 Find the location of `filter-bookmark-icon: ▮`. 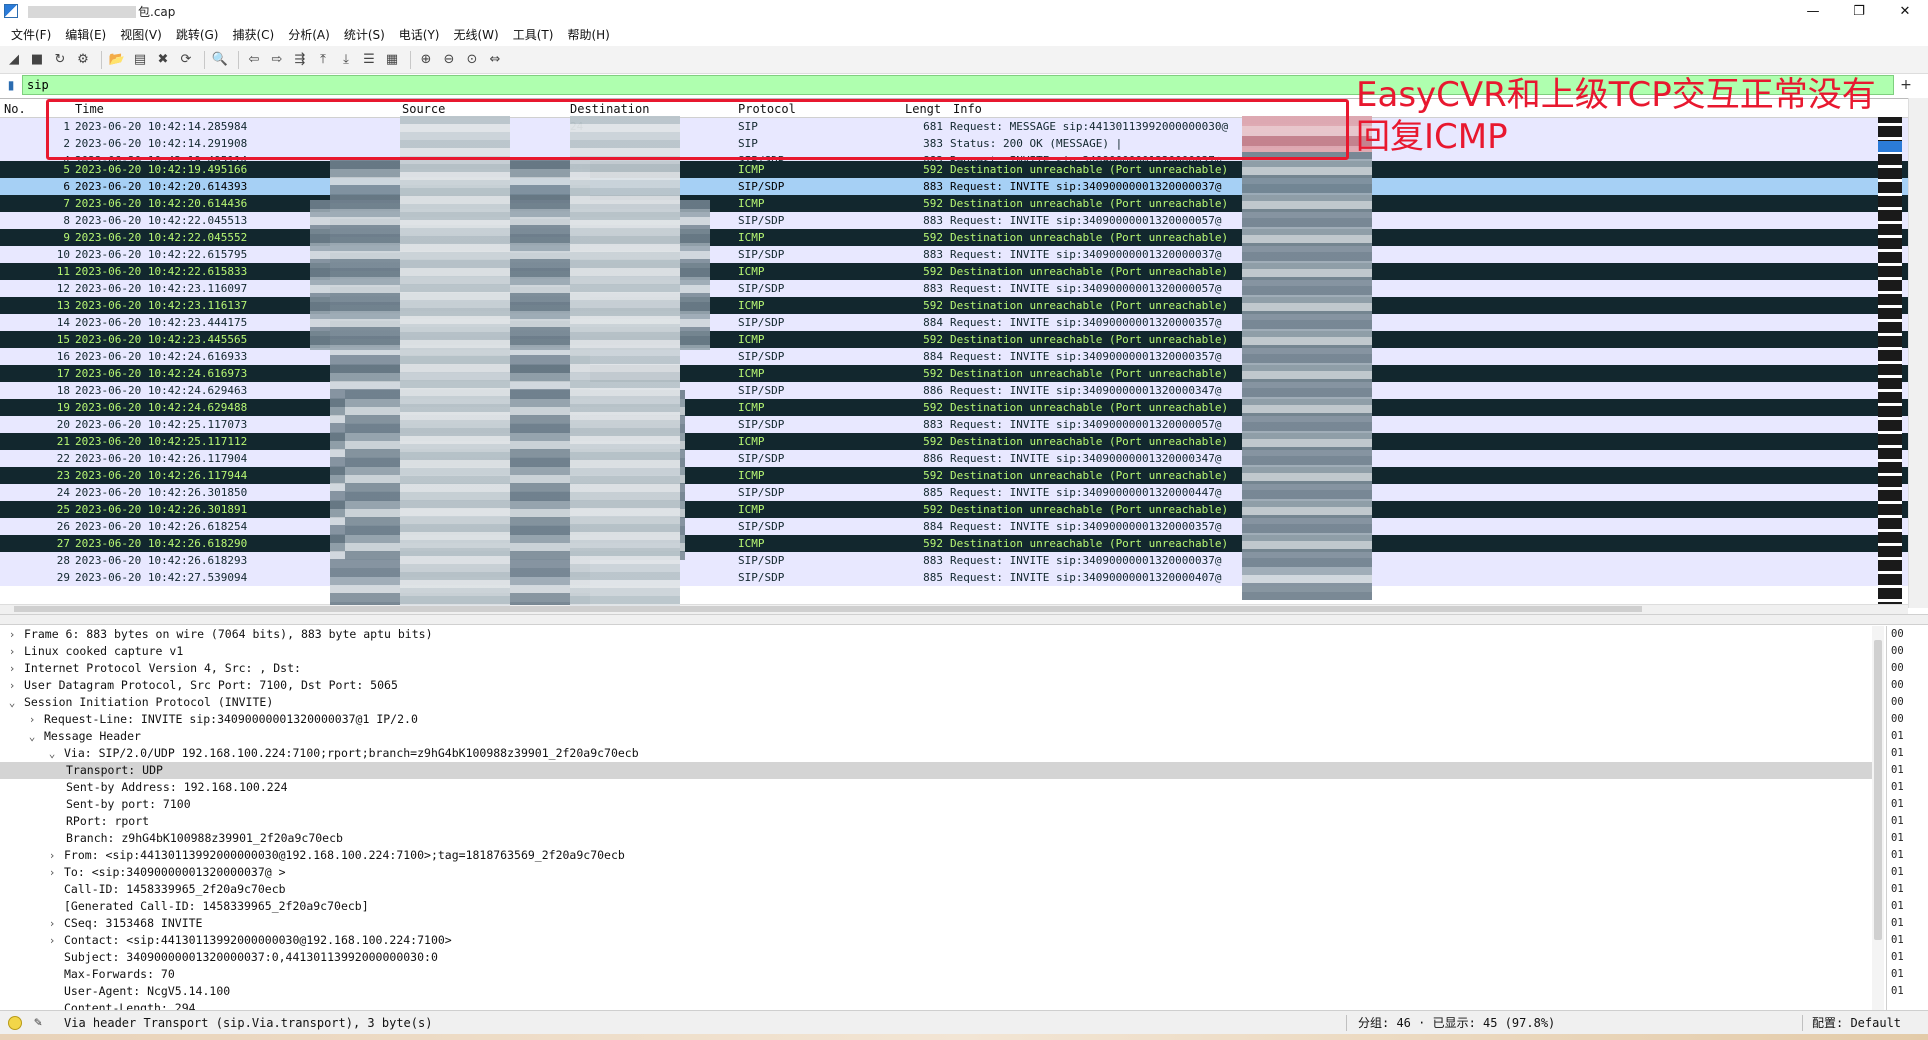

filter-bookmark-icon: ▮ is located at coordinates (11, 85).